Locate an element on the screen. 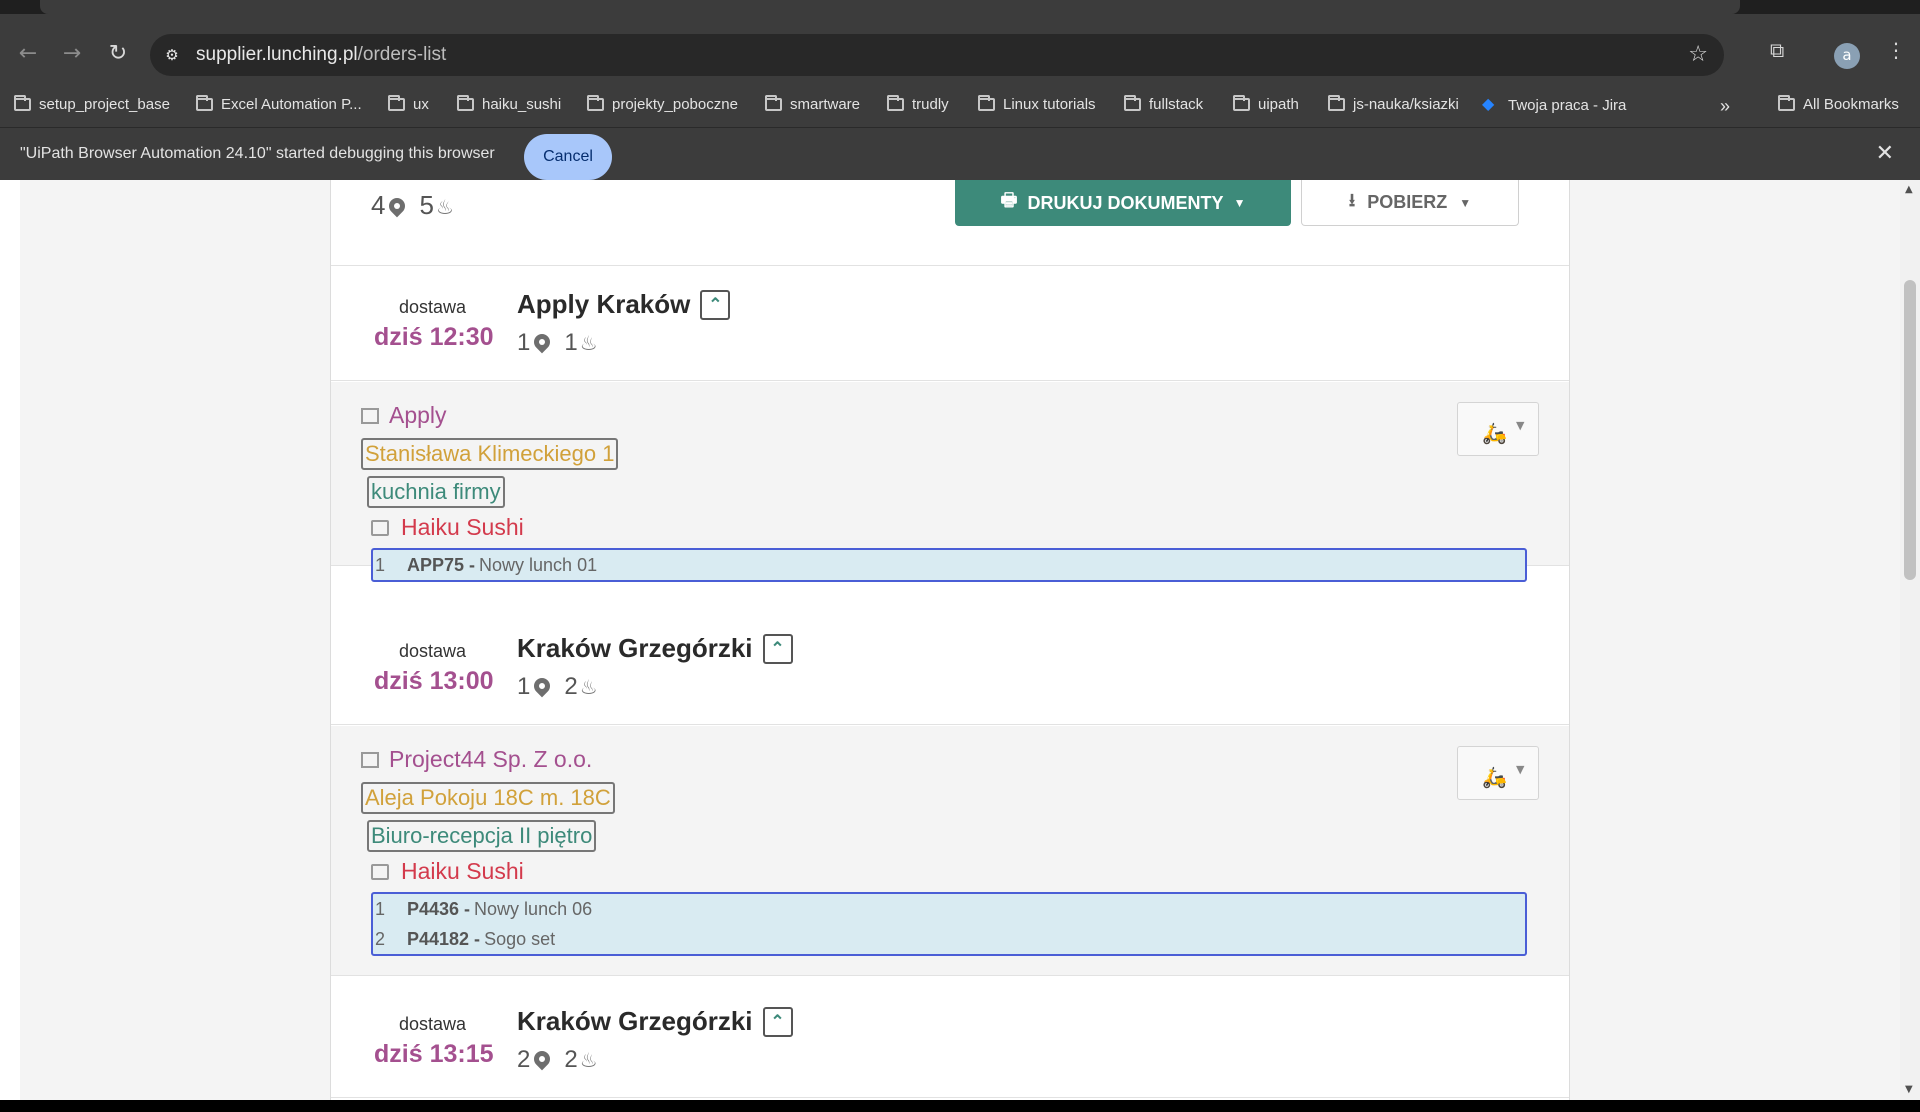  delivery-counts: 1 1 ♨ is located at coordinates (557, 343).